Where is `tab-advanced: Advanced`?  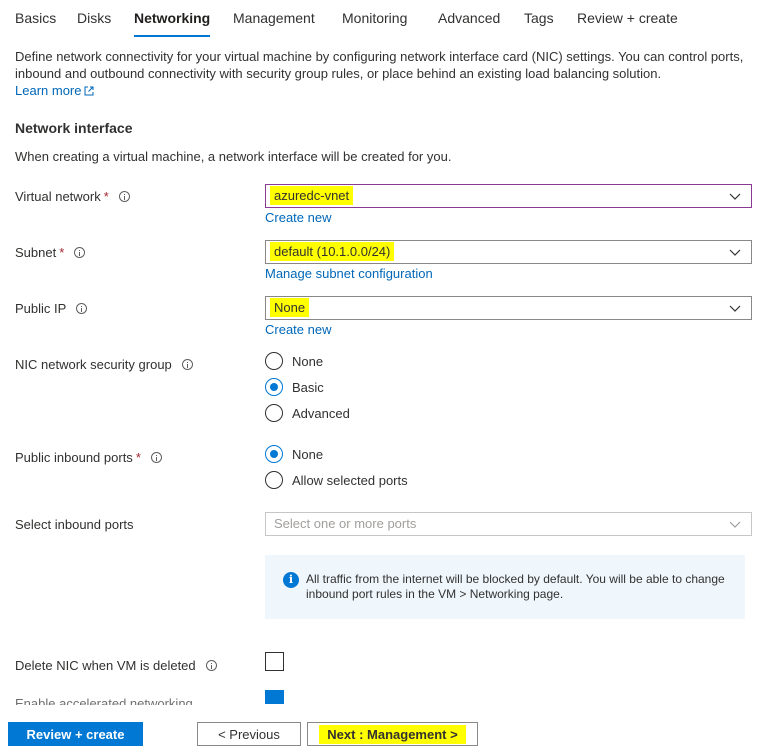
tab-advanced: Advanced is located at coordinates (469, 18).